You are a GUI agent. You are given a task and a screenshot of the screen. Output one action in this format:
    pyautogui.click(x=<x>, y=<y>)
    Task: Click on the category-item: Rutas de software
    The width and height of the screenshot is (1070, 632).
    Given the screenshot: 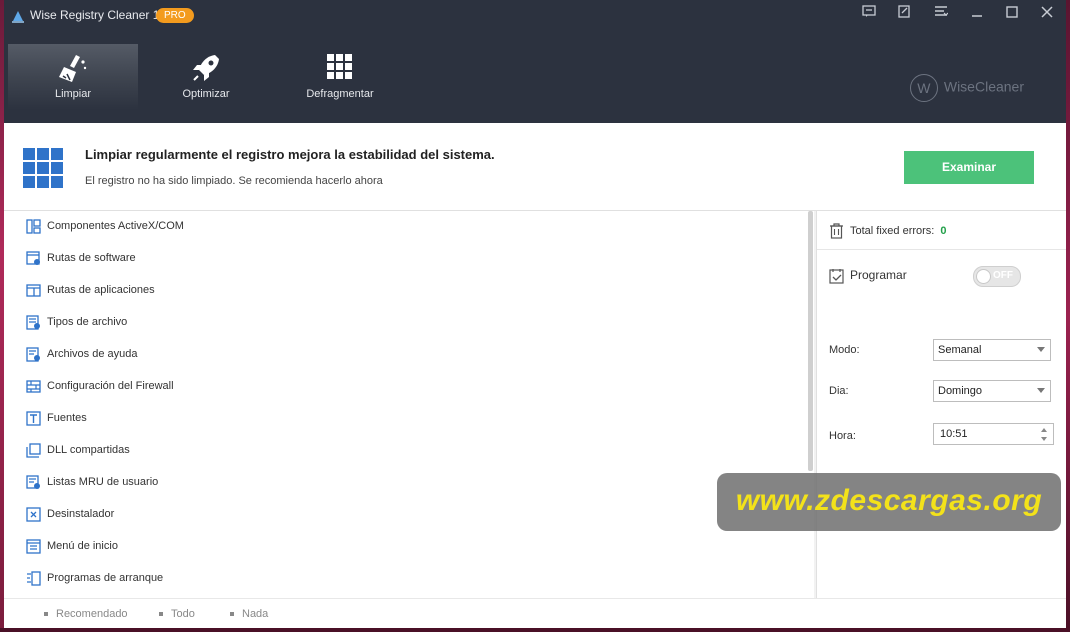 What is the action you would take?
    pyautogui.click(x=399, y=259)
    